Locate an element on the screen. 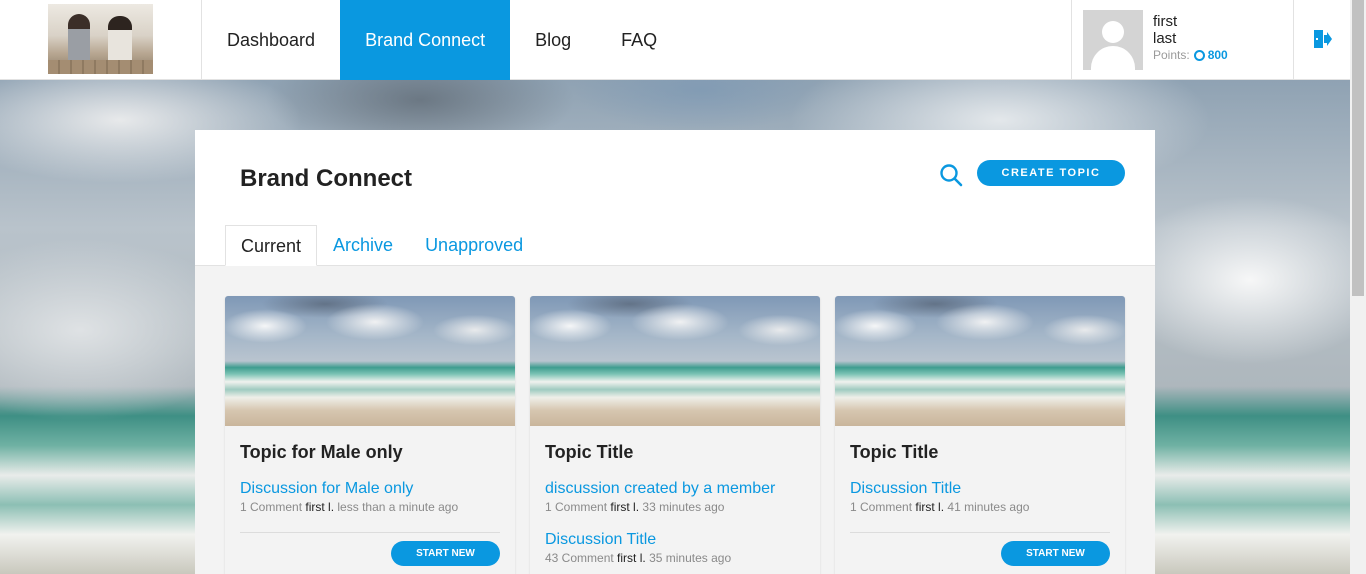 This screenshot has width=1366, height=574. create-topic-button: CREATE TOPIC is located at coordinates (1051, 173).